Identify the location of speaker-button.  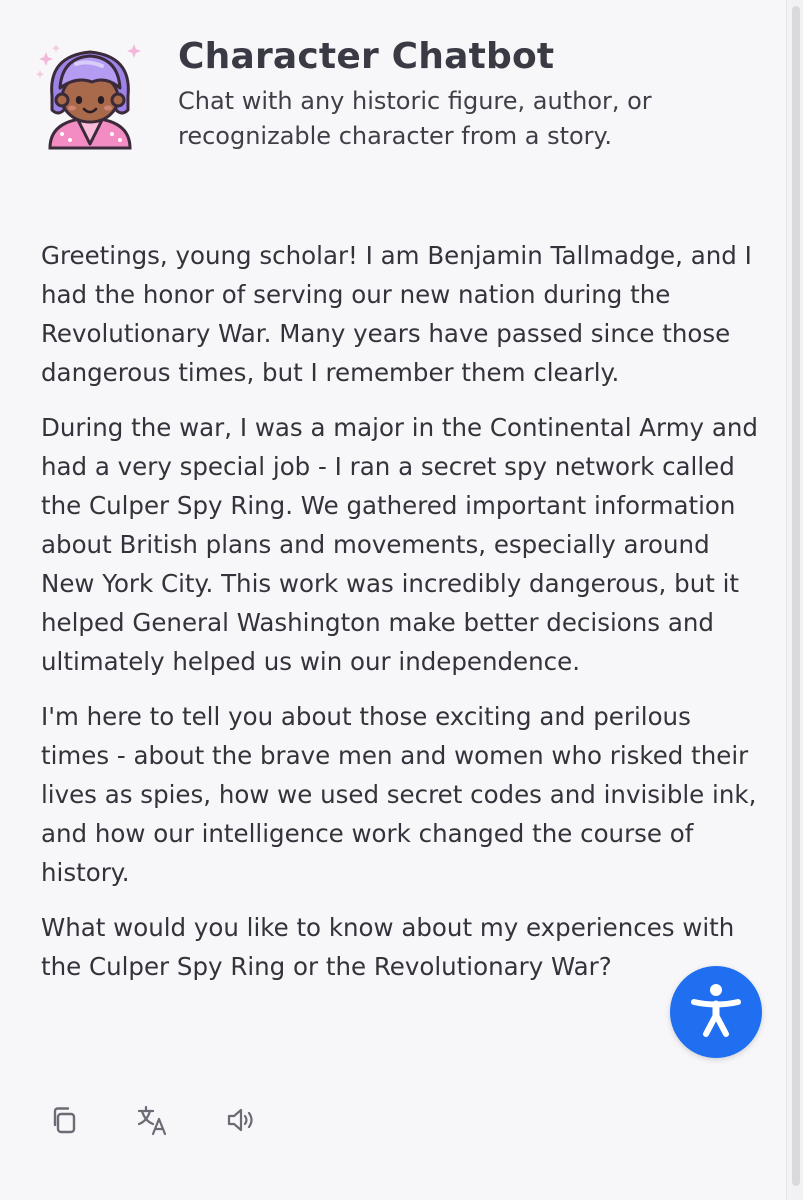
(240, 1122).